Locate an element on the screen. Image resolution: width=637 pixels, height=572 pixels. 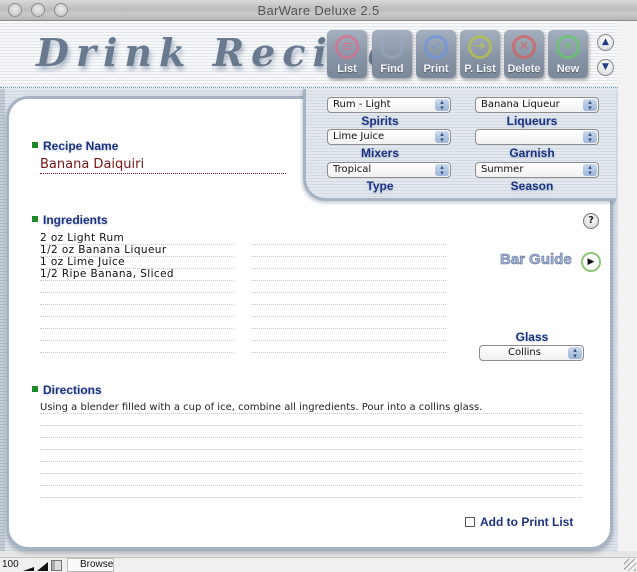
mixers-value: Lime Juice is located at coordinates (359, 136).